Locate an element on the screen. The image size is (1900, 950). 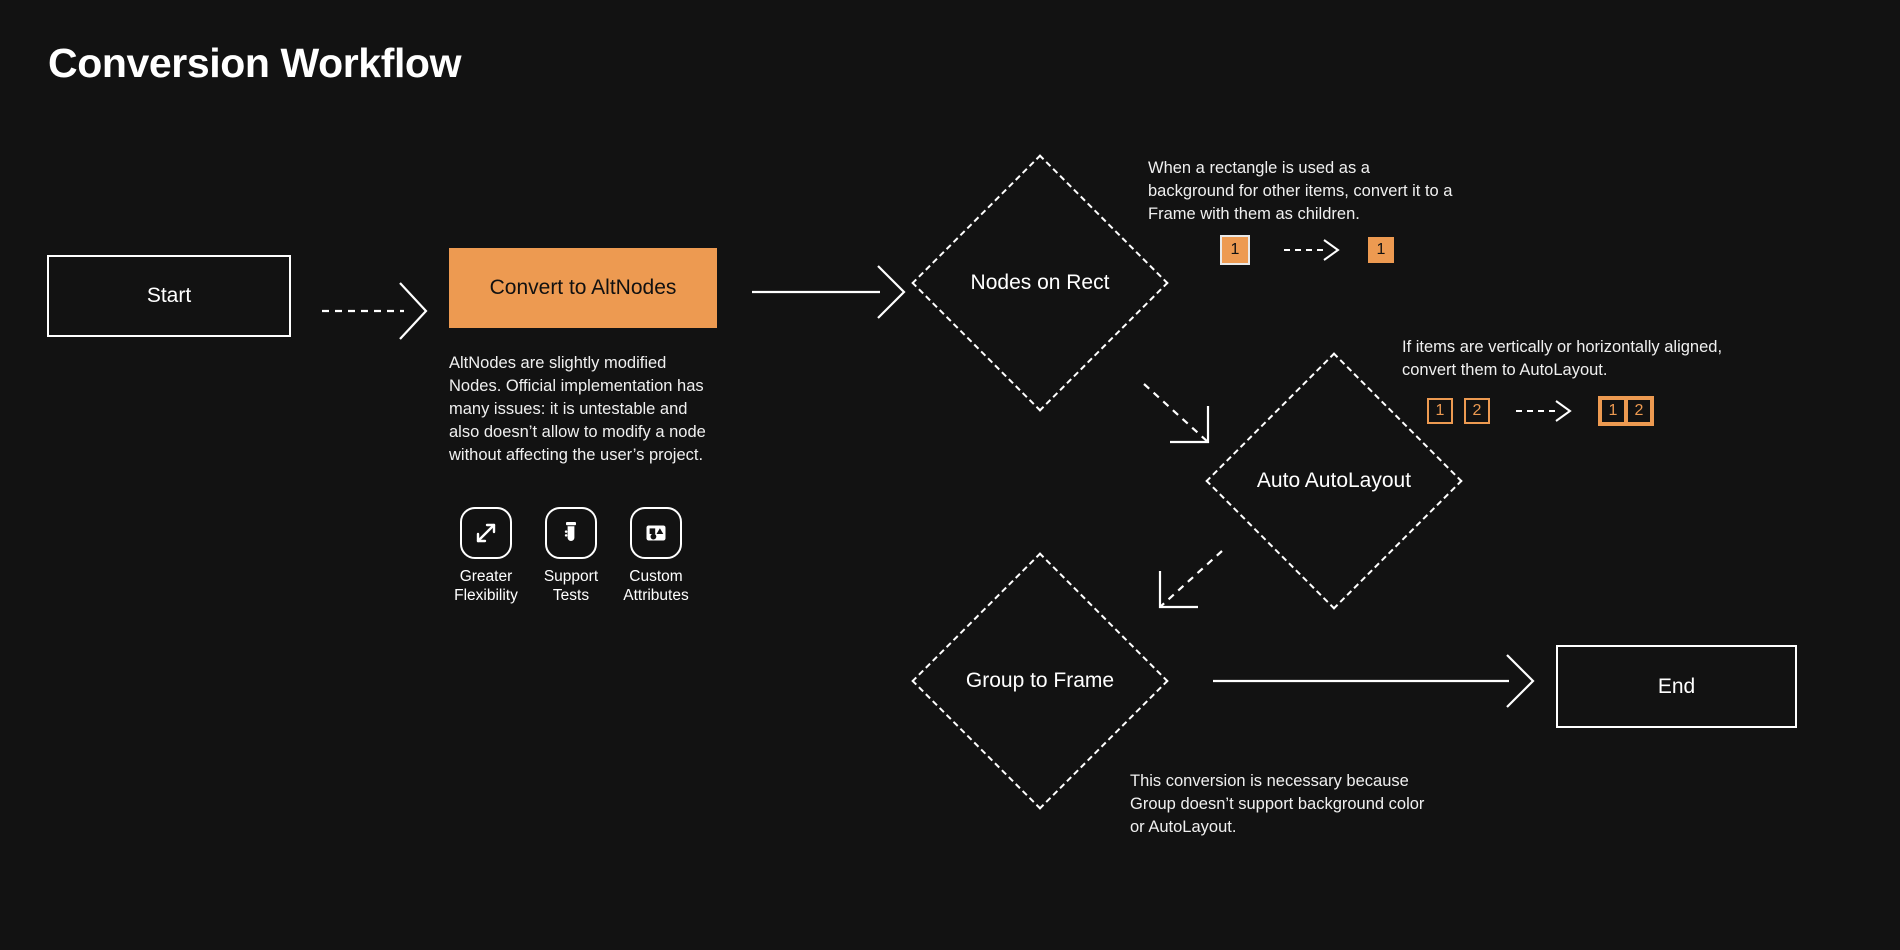
node-auto-autolayout: Auto AutoLayout is located at coordinates (1334, 481).